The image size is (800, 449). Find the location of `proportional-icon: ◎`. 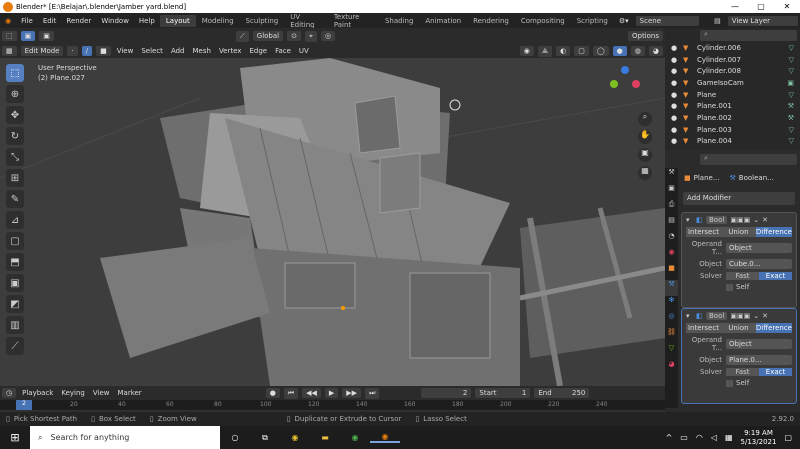

proportional-icon: ◎ is located at coordinates (328, 36).